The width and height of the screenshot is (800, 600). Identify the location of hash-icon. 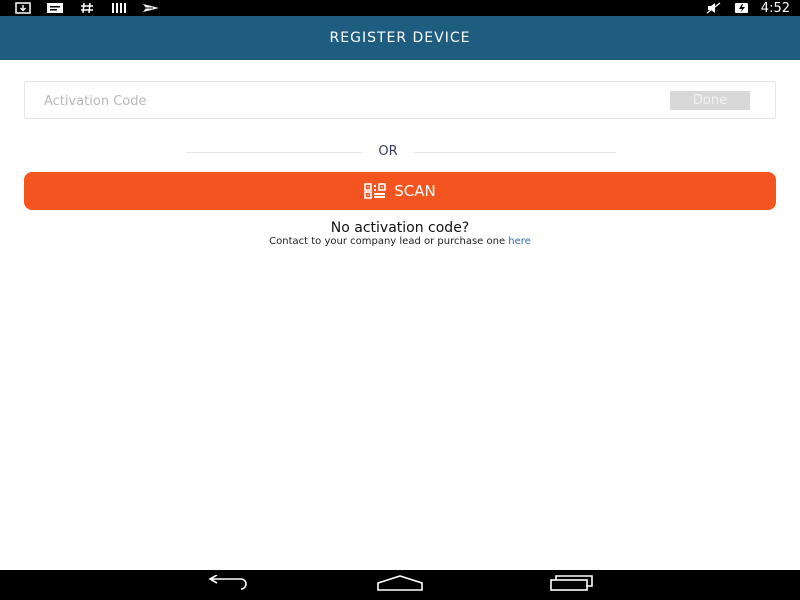
(87, 8).